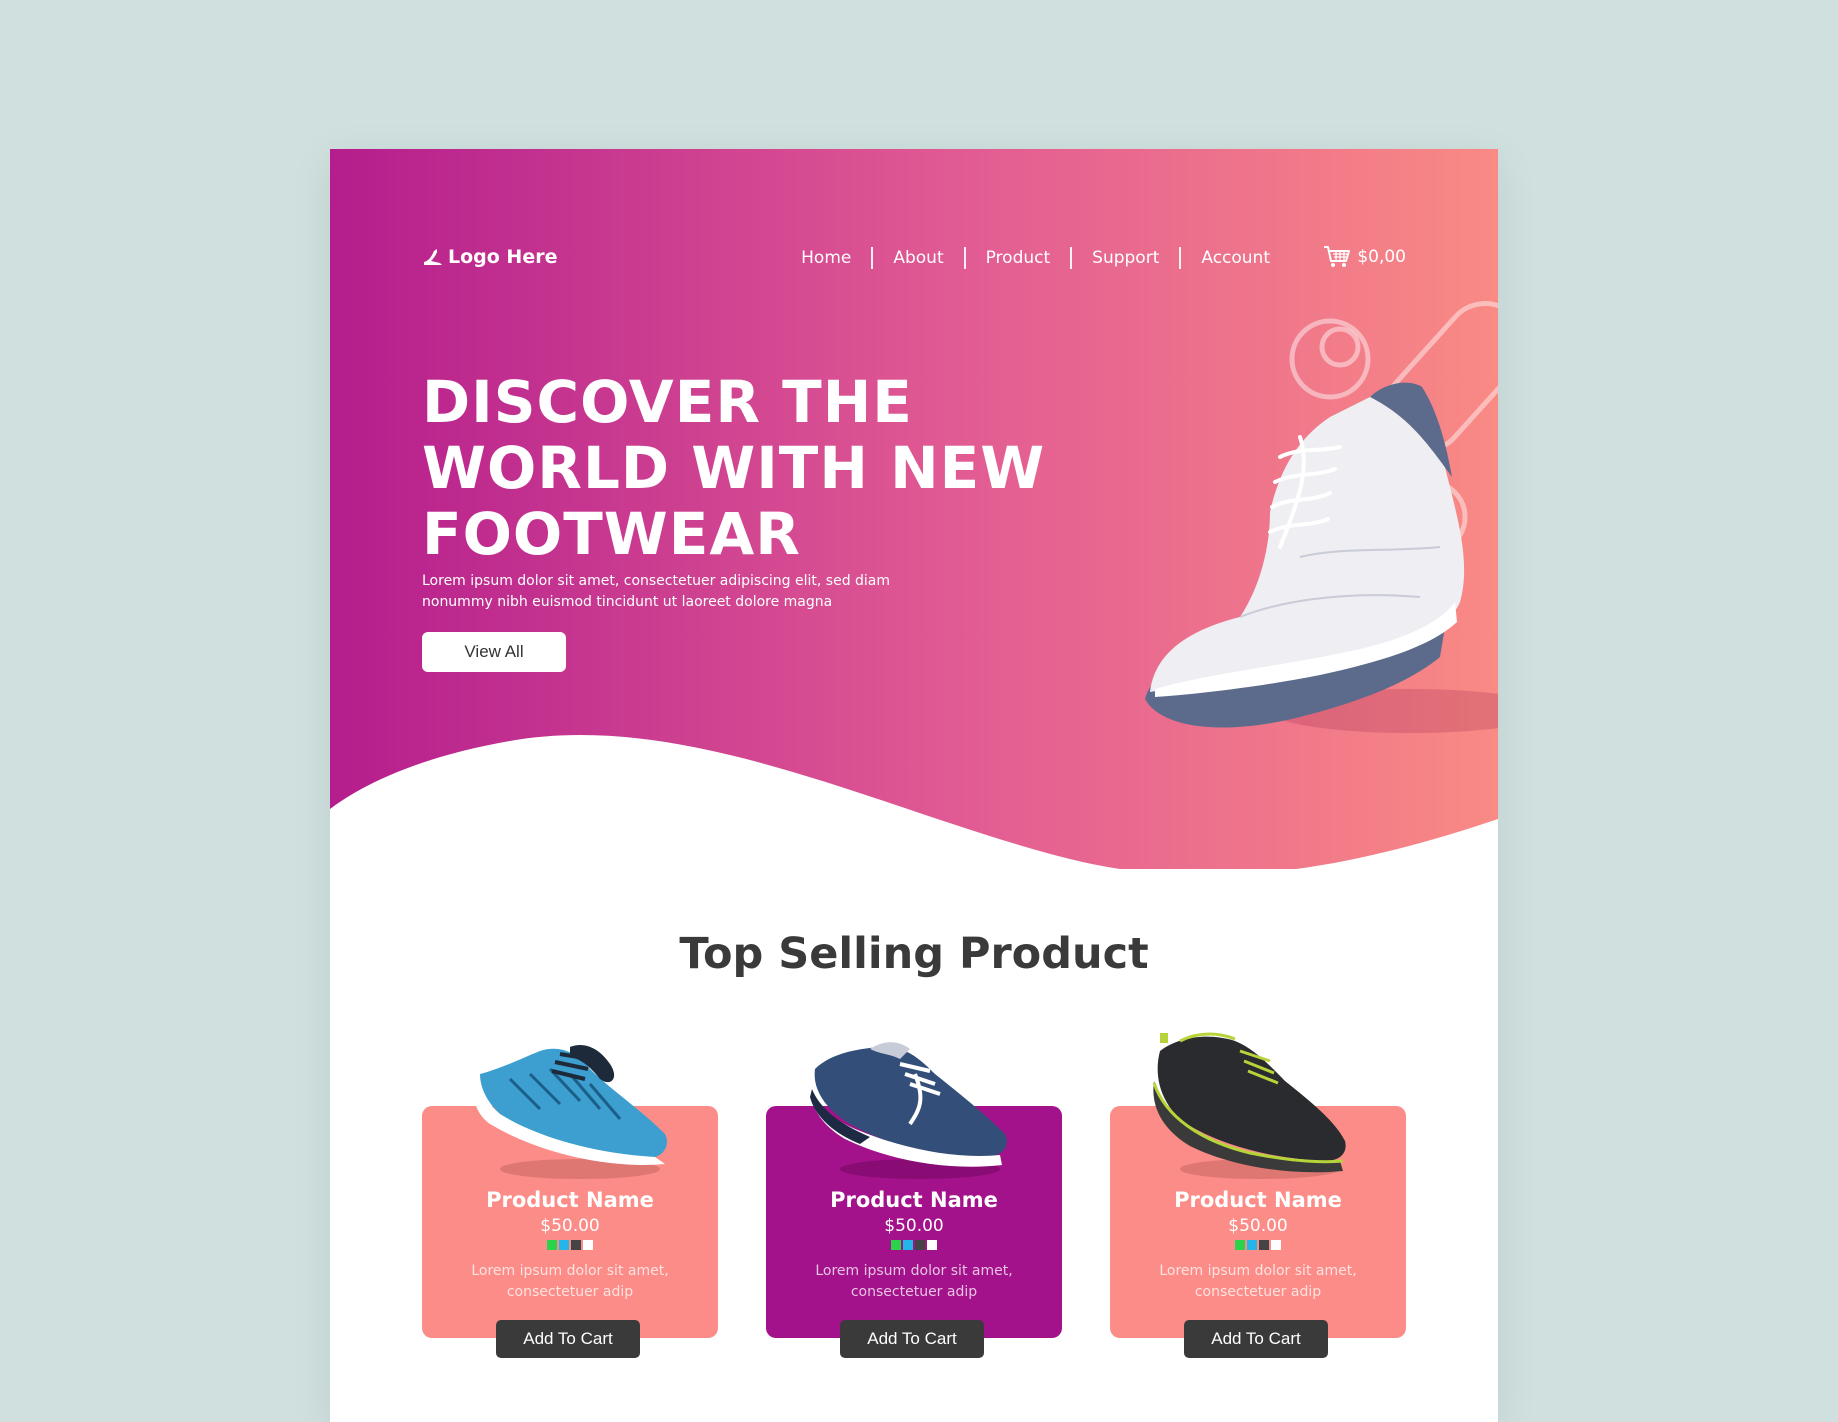 The image size is (1838, 1422). What do you see at coordinates (1337, 256) in the screenshot?
I see `shopping-cart-icon` at bounding box center [1337, 256].